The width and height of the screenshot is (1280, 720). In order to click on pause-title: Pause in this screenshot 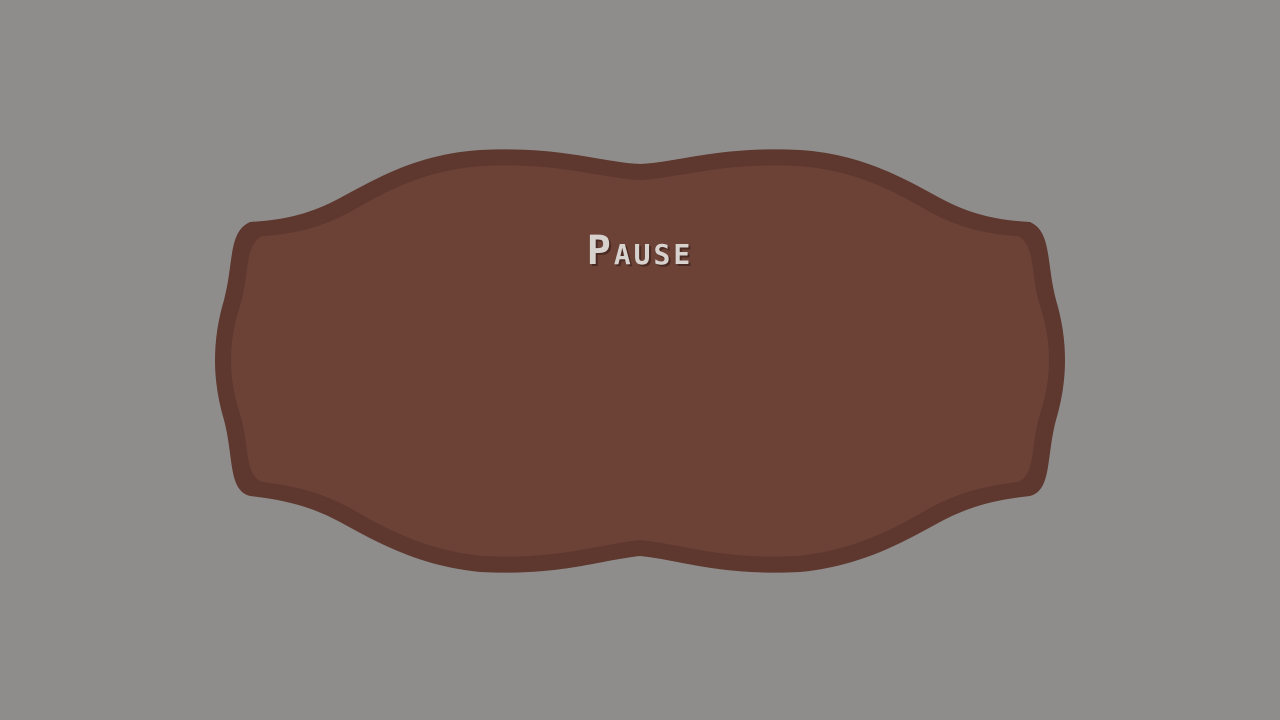, I will do `click(640, 251)`.